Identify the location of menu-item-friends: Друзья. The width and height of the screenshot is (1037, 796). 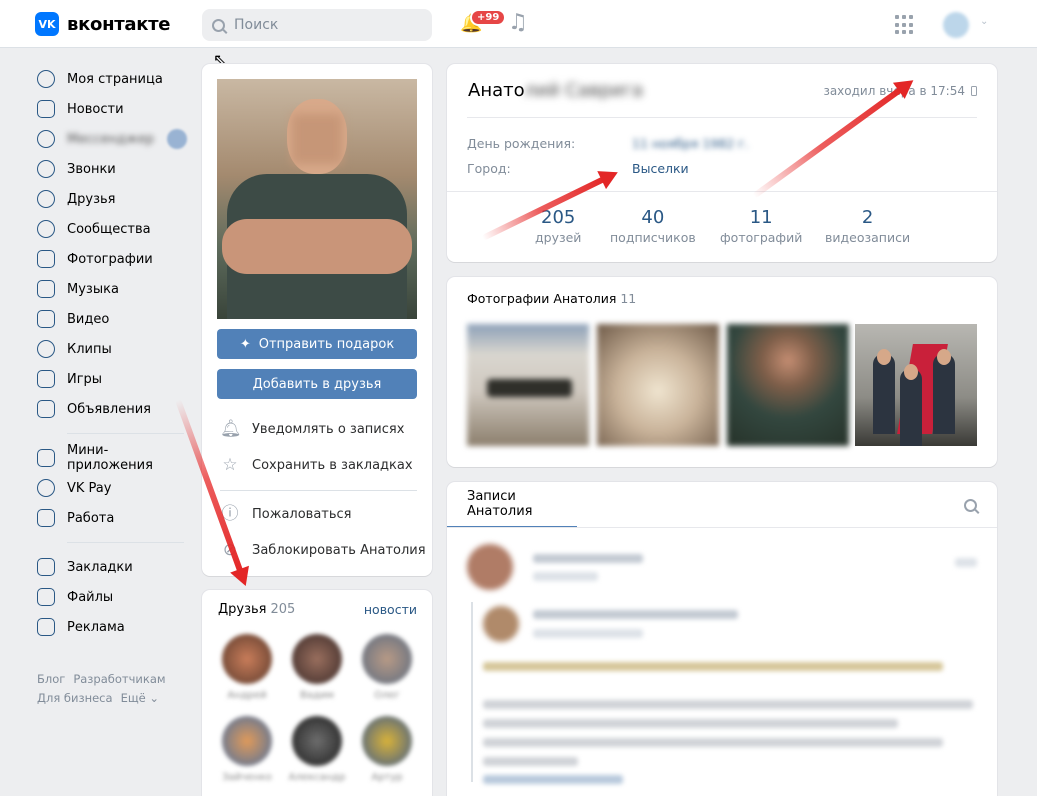
(112, 199).